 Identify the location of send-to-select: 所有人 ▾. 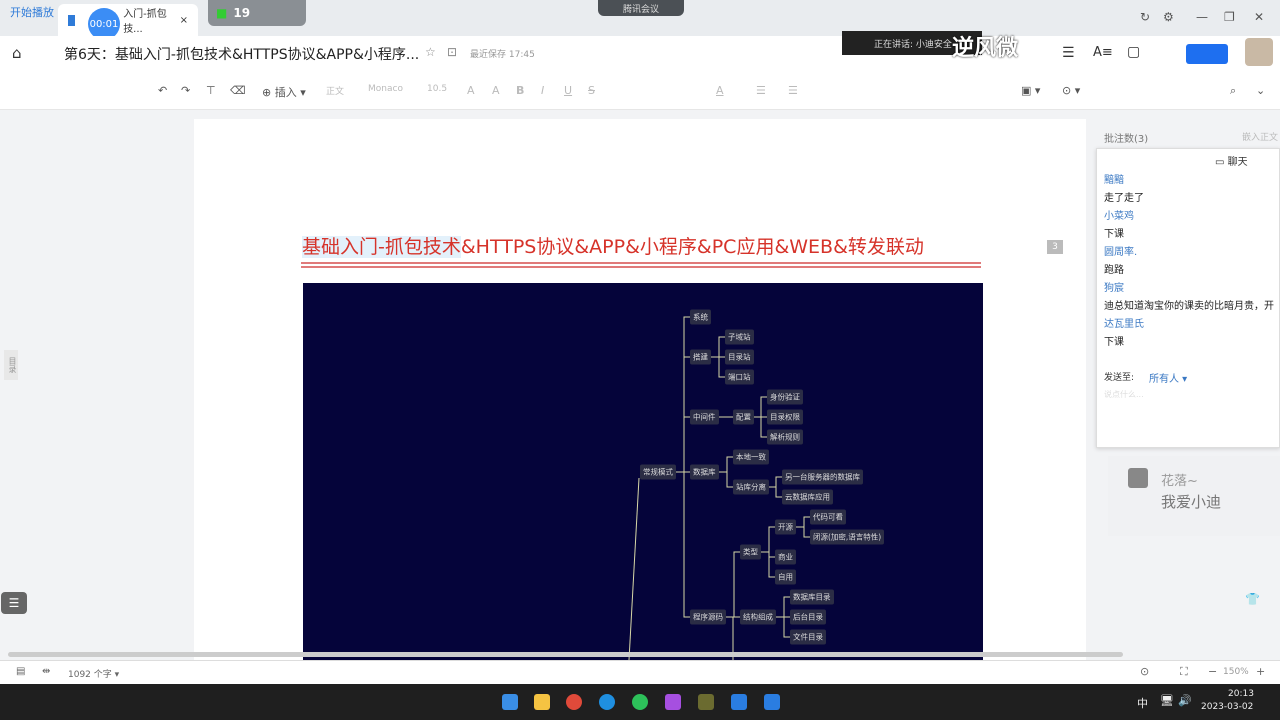
(1168, 377).